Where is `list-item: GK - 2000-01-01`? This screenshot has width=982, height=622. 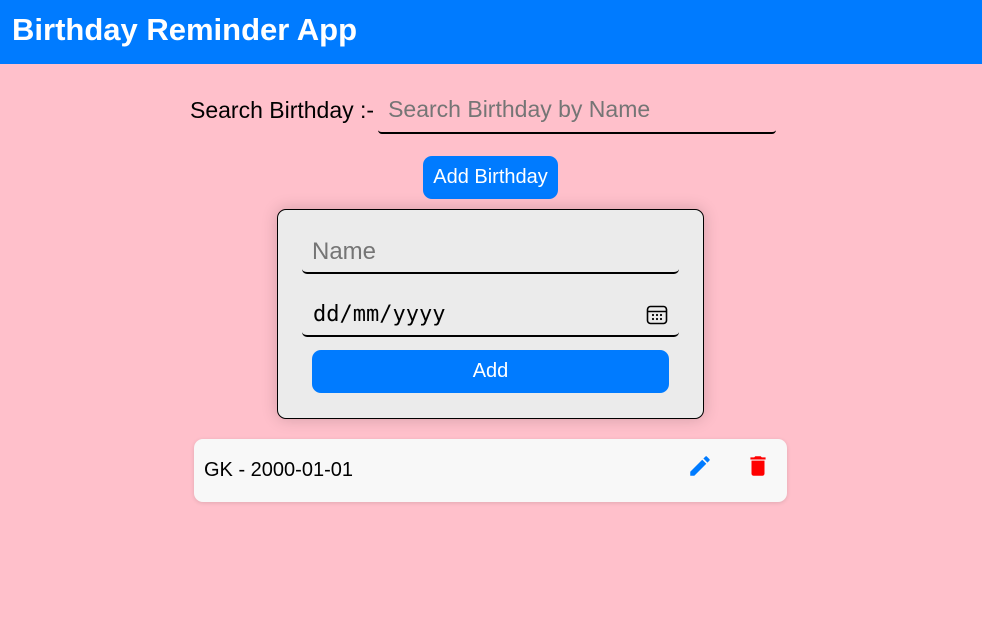
list-item: GK - 2000-01-01 is located at coordinates (490, 470).